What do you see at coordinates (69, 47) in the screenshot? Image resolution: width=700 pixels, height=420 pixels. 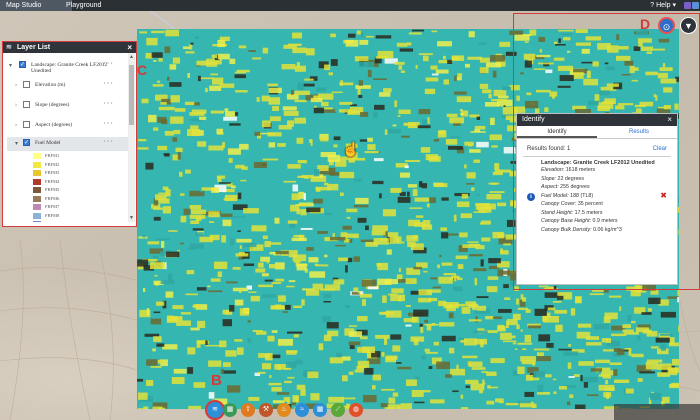 I see `layer-list-header: ≋ Layer List ×` at bounding box center [69, 47].